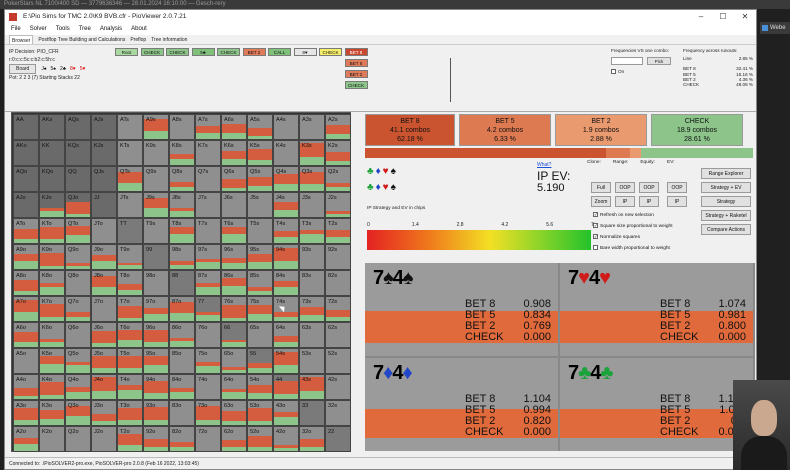 Image resolution: width=790 pixels, height=470 pixels. What do you see at coordinates (104, 335) in the screenshot?
I see `range-cell: J6o` at bounding box center [104, 335].